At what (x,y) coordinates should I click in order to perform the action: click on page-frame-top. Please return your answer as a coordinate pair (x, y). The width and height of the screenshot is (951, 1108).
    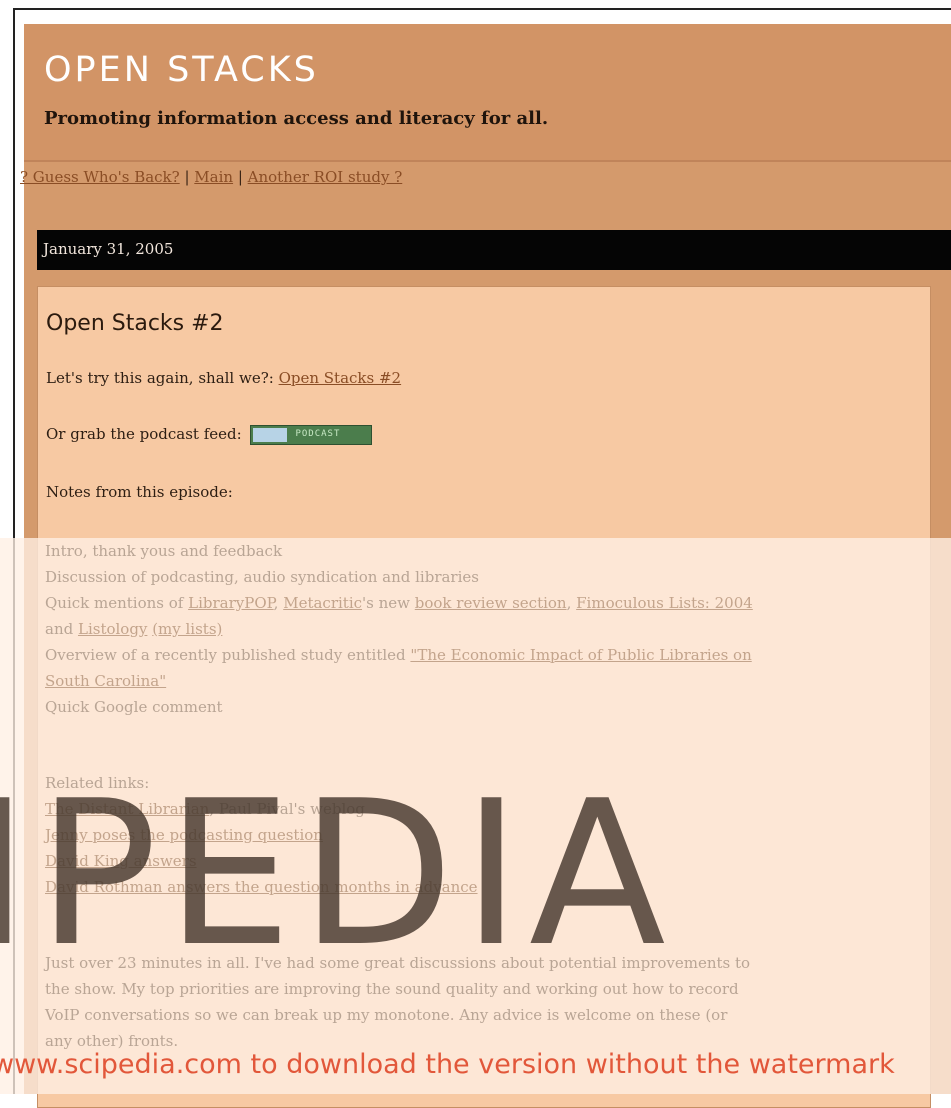
    Looking at the image, I should click on (482, 9).